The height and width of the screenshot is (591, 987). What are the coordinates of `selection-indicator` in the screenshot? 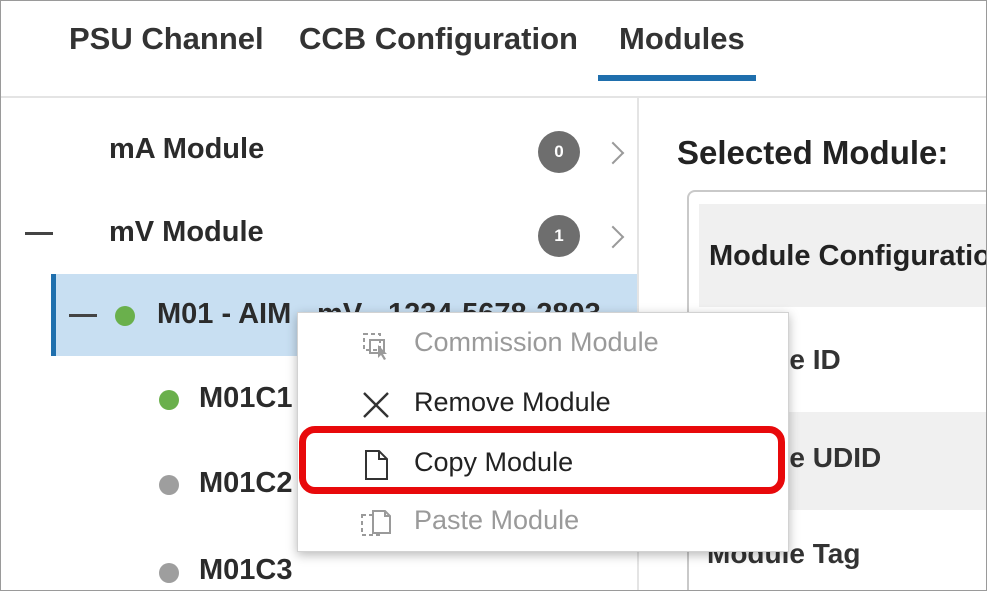 It's located at (53, 315).